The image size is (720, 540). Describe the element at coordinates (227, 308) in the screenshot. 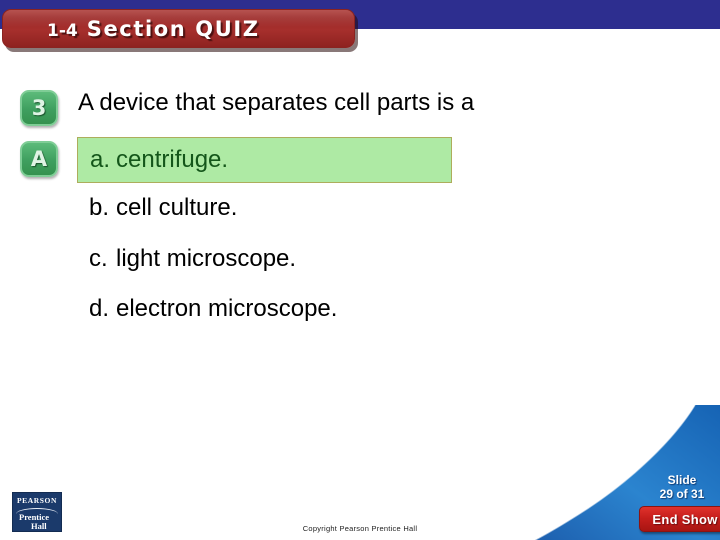

I see `choice-d-text: electron microscope.` at that location.